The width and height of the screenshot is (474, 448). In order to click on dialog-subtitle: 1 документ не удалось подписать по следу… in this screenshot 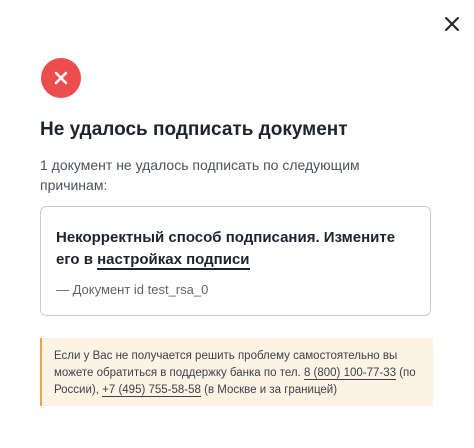, I will do `click(200, 175)`.